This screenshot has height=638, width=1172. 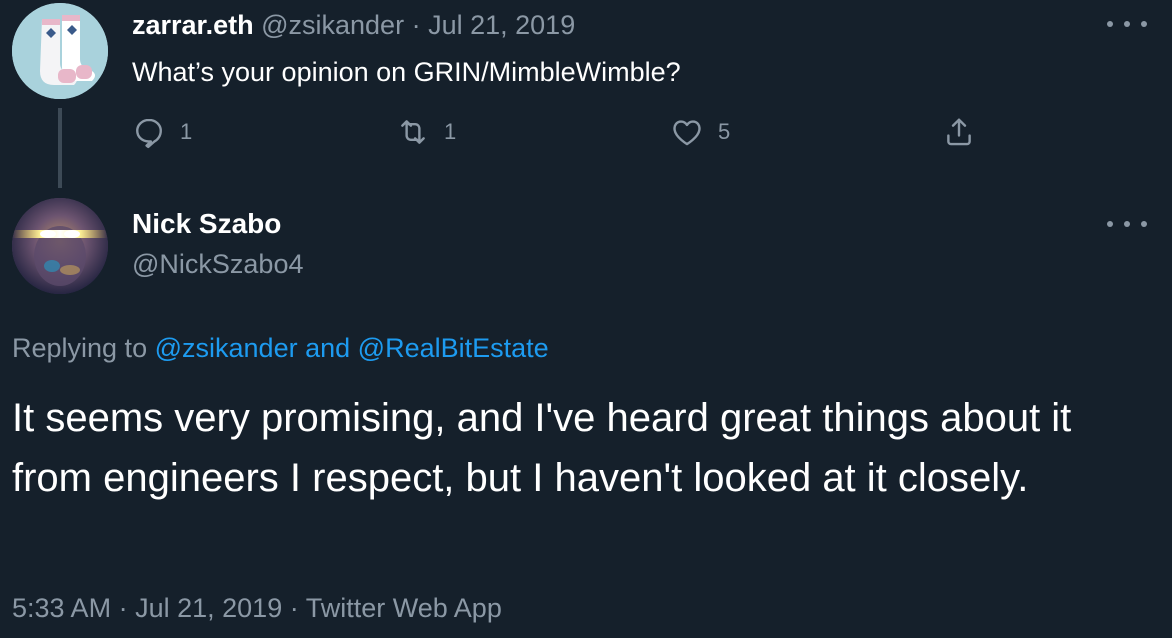 What do you see at coordinates (724, 131) in the screenshot?
I see `like-count: 5` at bounding box center [724, 131].